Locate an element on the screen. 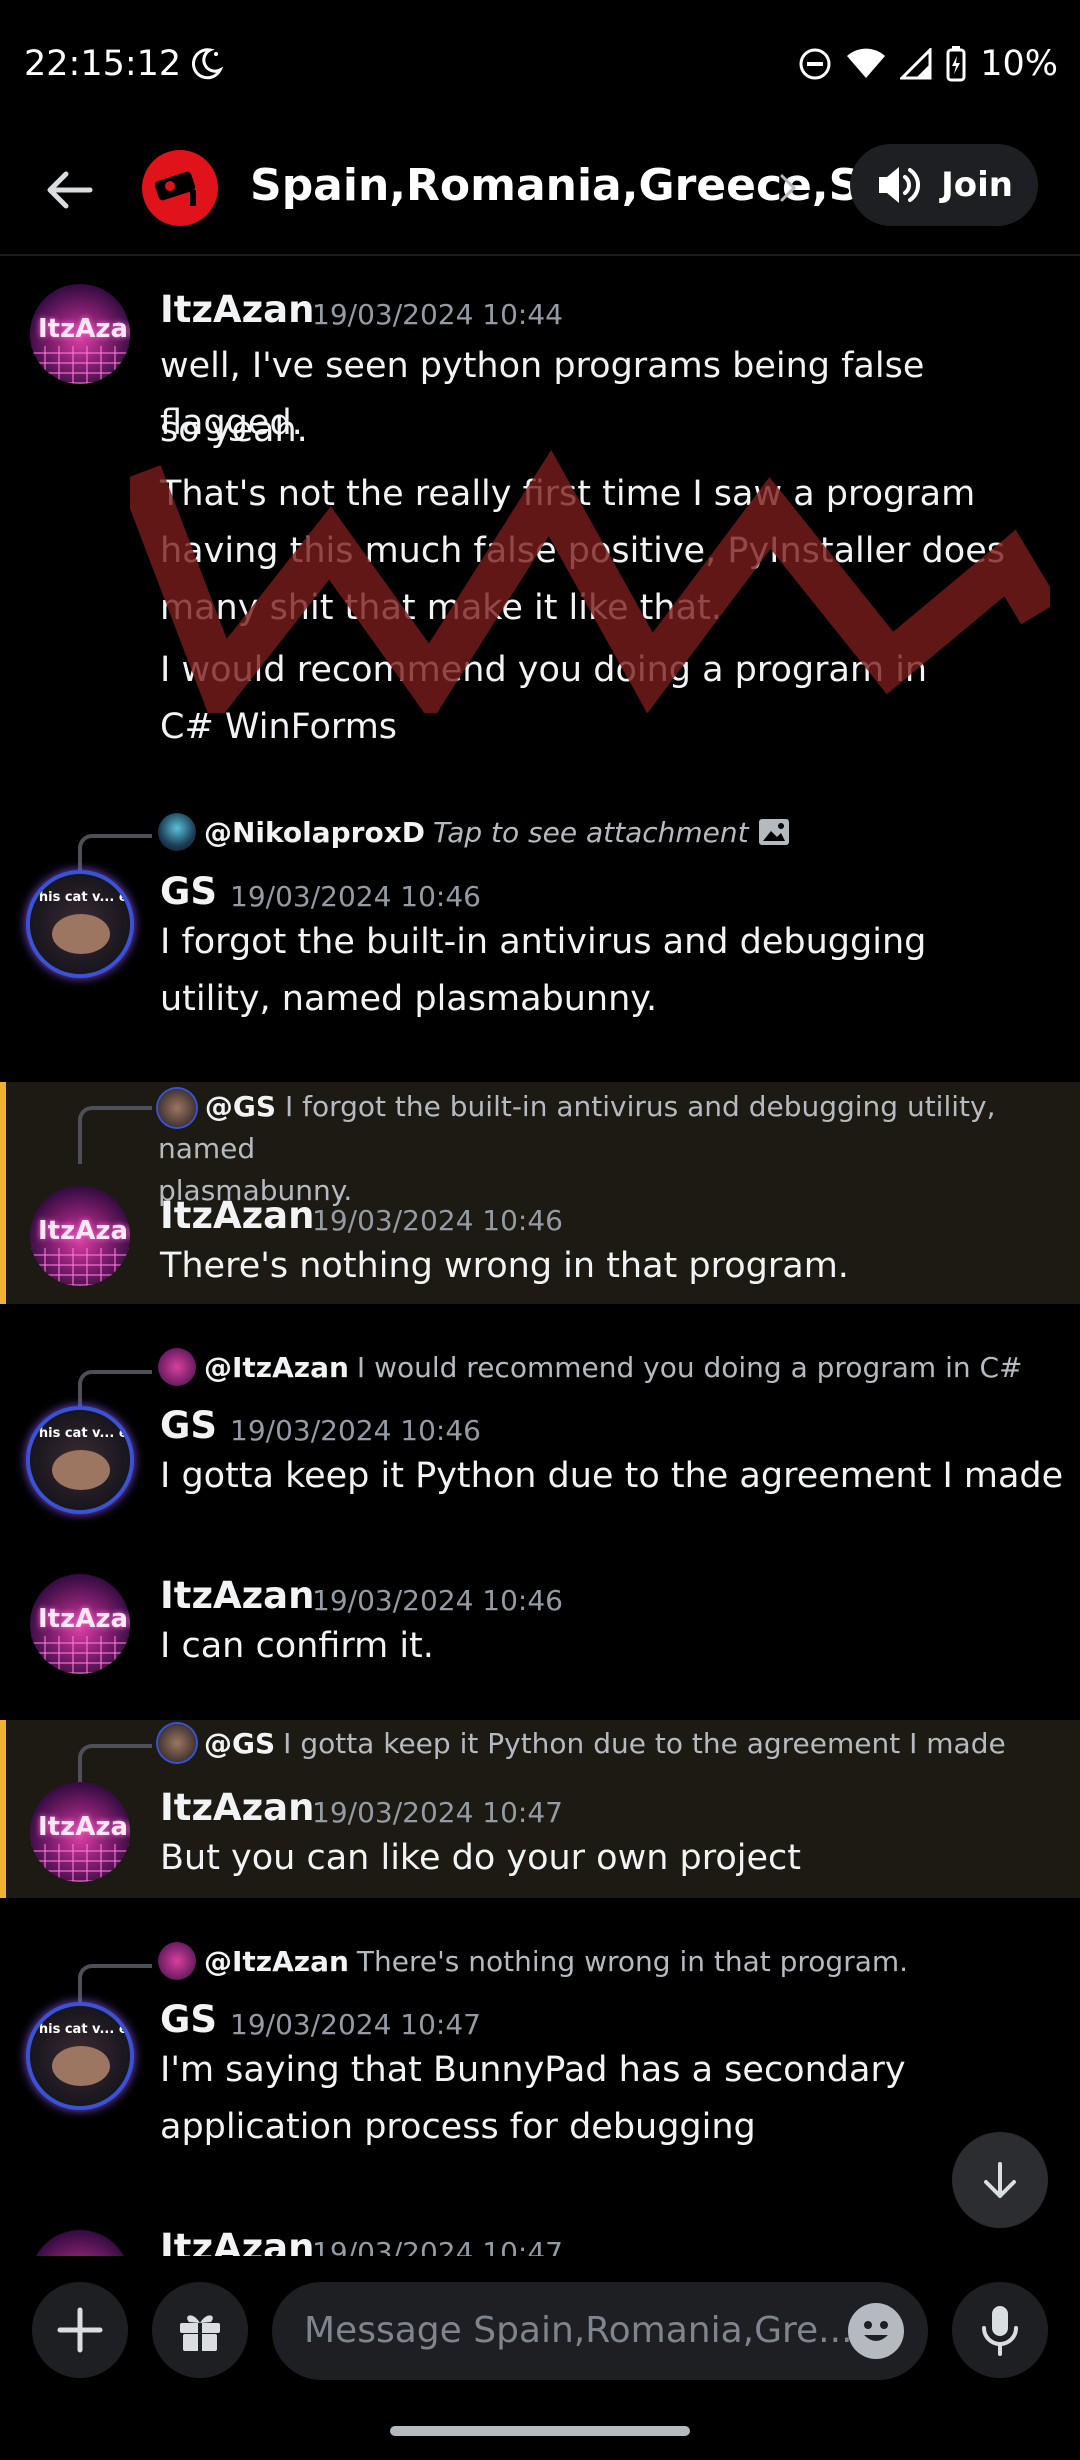  status-time: 22:15:12 is located at coordinates (103, 64).